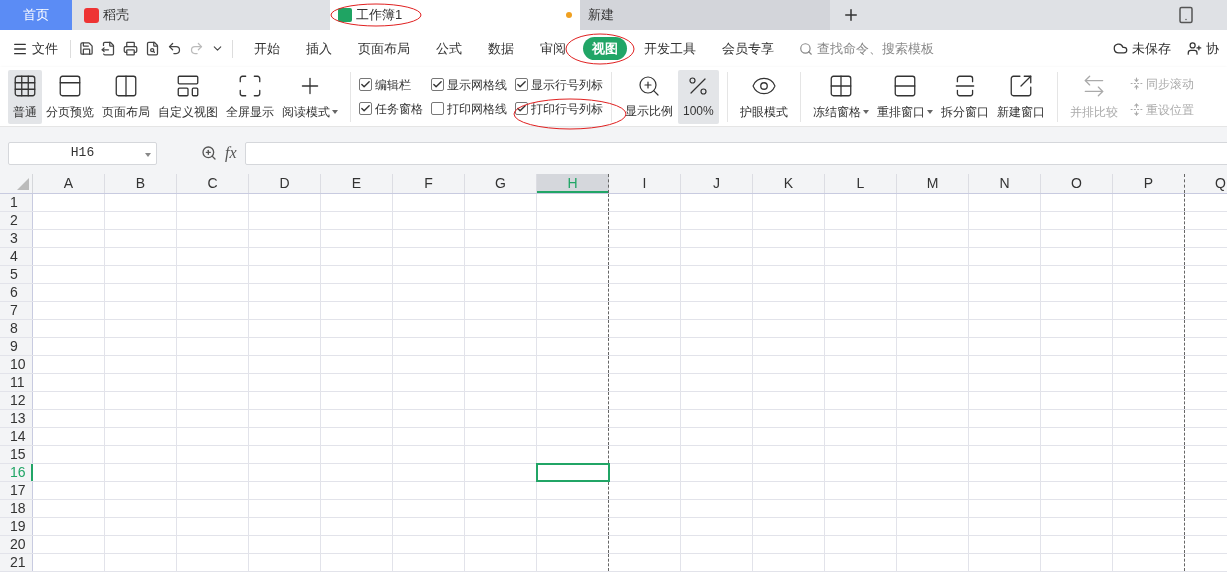 The width and height of the screenshot is (1227, 580). What do you see at coordinates (16, 310) in the screenshot?
I see `row-header: 7` at bounding box center [16, 310].